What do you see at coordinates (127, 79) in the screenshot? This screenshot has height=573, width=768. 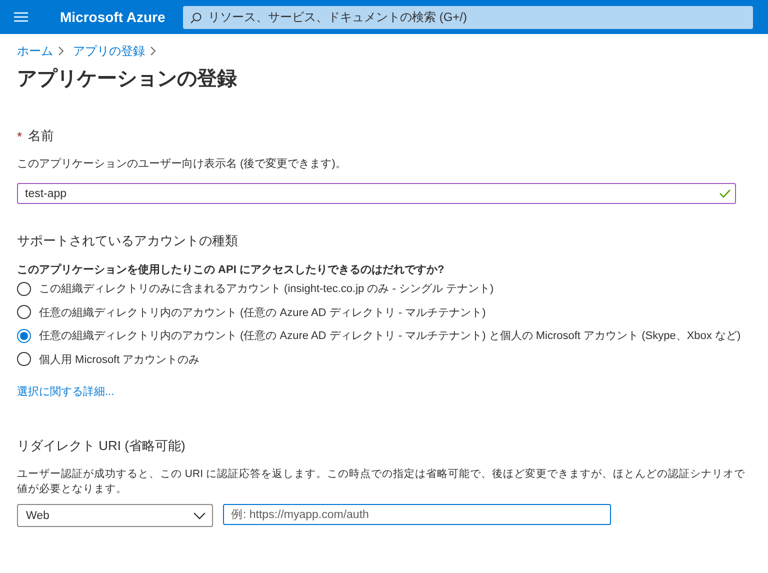 I see `page-title: アプリケーションの登録` at bounding box center [127, 79].